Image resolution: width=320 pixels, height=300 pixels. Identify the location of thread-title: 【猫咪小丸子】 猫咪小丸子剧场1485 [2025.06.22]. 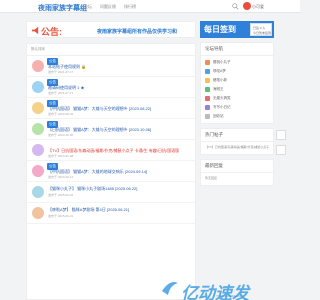
(120, 189).